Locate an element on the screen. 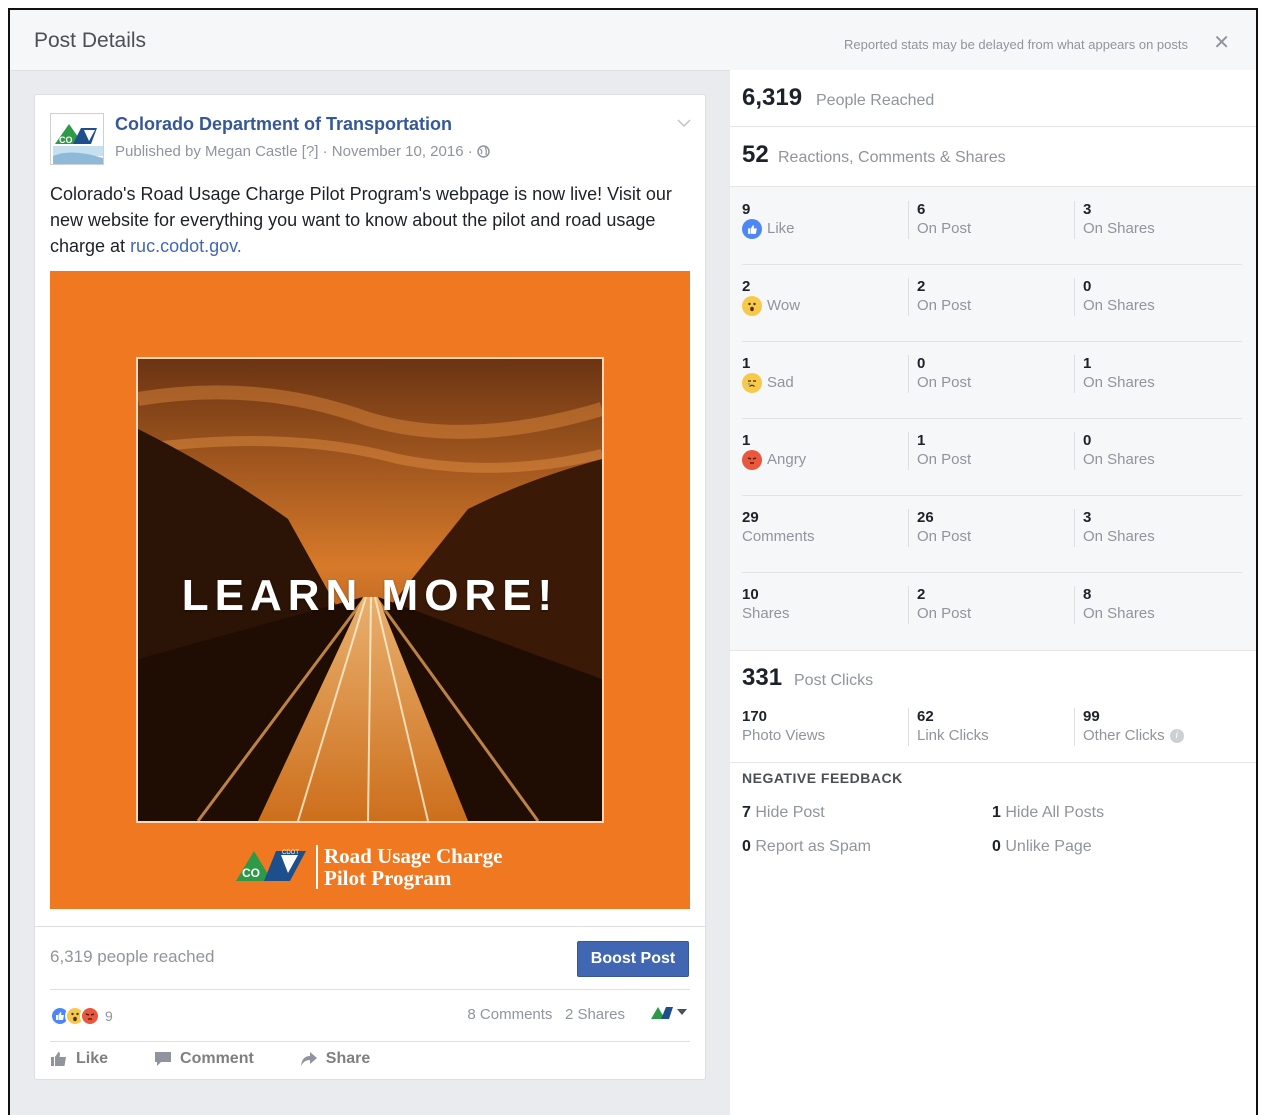 The width and height of the screenshot is (1263, 1115). angry-total-value: 1 is located at coordinates (746, 440).